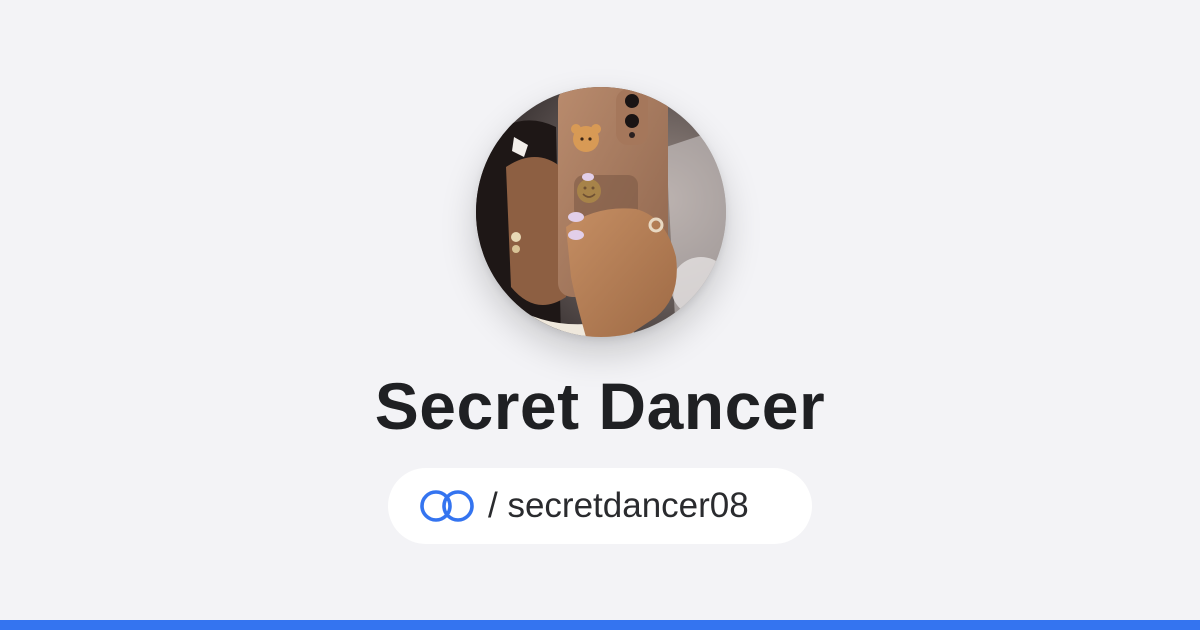 Image resolution: width=1200 pixels, height=630 pixels. Describe the element at coordinates (447, 506) in the screenshot. I see `linked-rings-icon` at that location.